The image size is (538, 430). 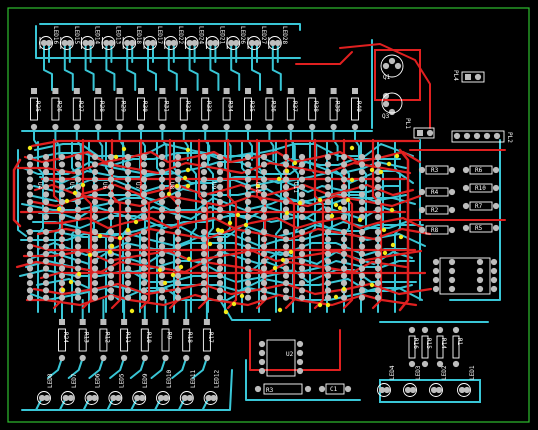 What do you see at coordinates (290, 354) in the screenshot?
I see `label-u2: U2` at bounding box center [290, 354].